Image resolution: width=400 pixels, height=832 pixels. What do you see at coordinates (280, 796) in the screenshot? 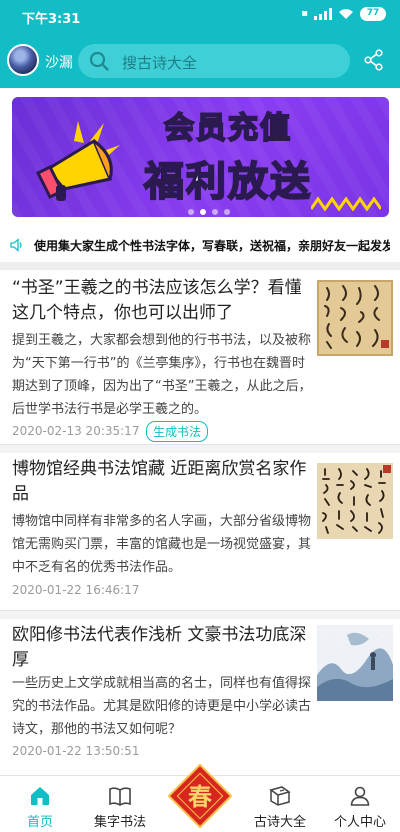
I see `scroll-book-icon` at bounding box center [280, 796].